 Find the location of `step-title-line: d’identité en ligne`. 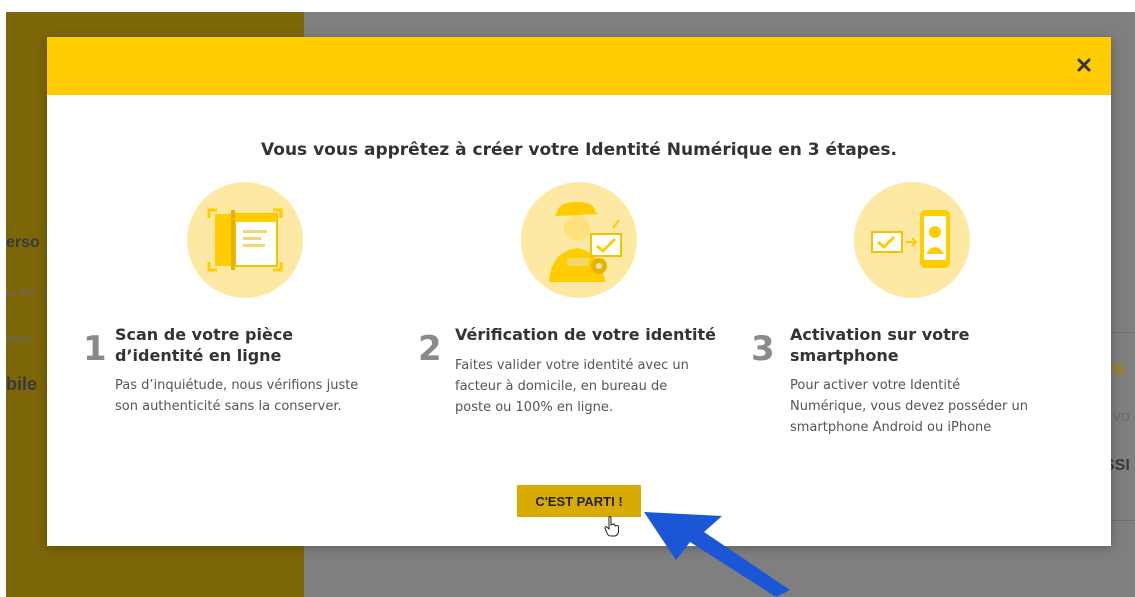

step-title-line: d’identité en ligne is located at coordinates (198, 355).